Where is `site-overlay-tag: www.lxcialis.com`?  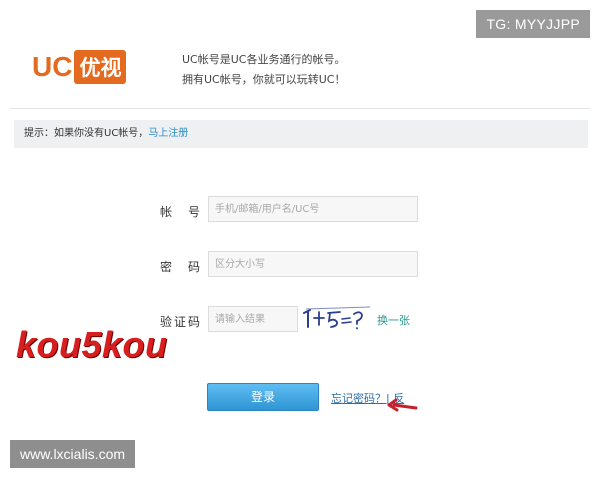
site-overlay-tag: www.lxcialis.com is located at coordinates (73, 454).